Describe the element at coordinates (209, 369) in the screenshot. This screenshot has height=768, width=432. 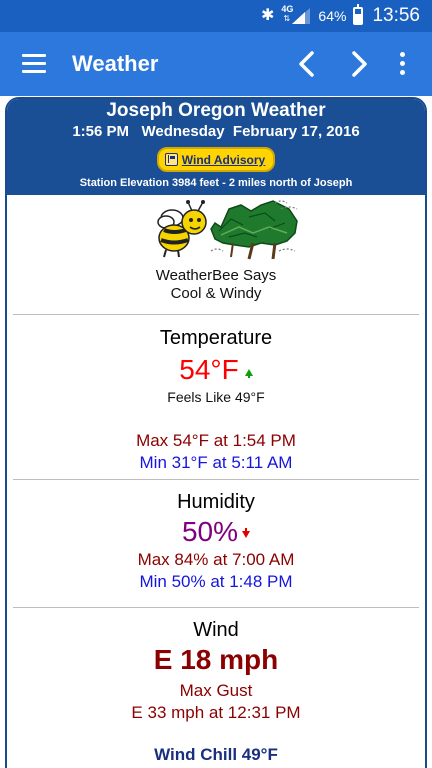
I see `temperature-value: 54°F` at that location.